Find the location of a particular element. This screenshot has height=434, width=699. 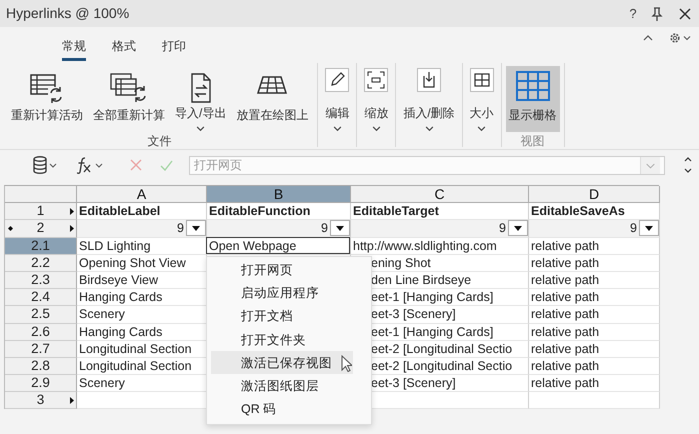

ribbon-button: 导入/导出 is located at coordinates (201, 99).